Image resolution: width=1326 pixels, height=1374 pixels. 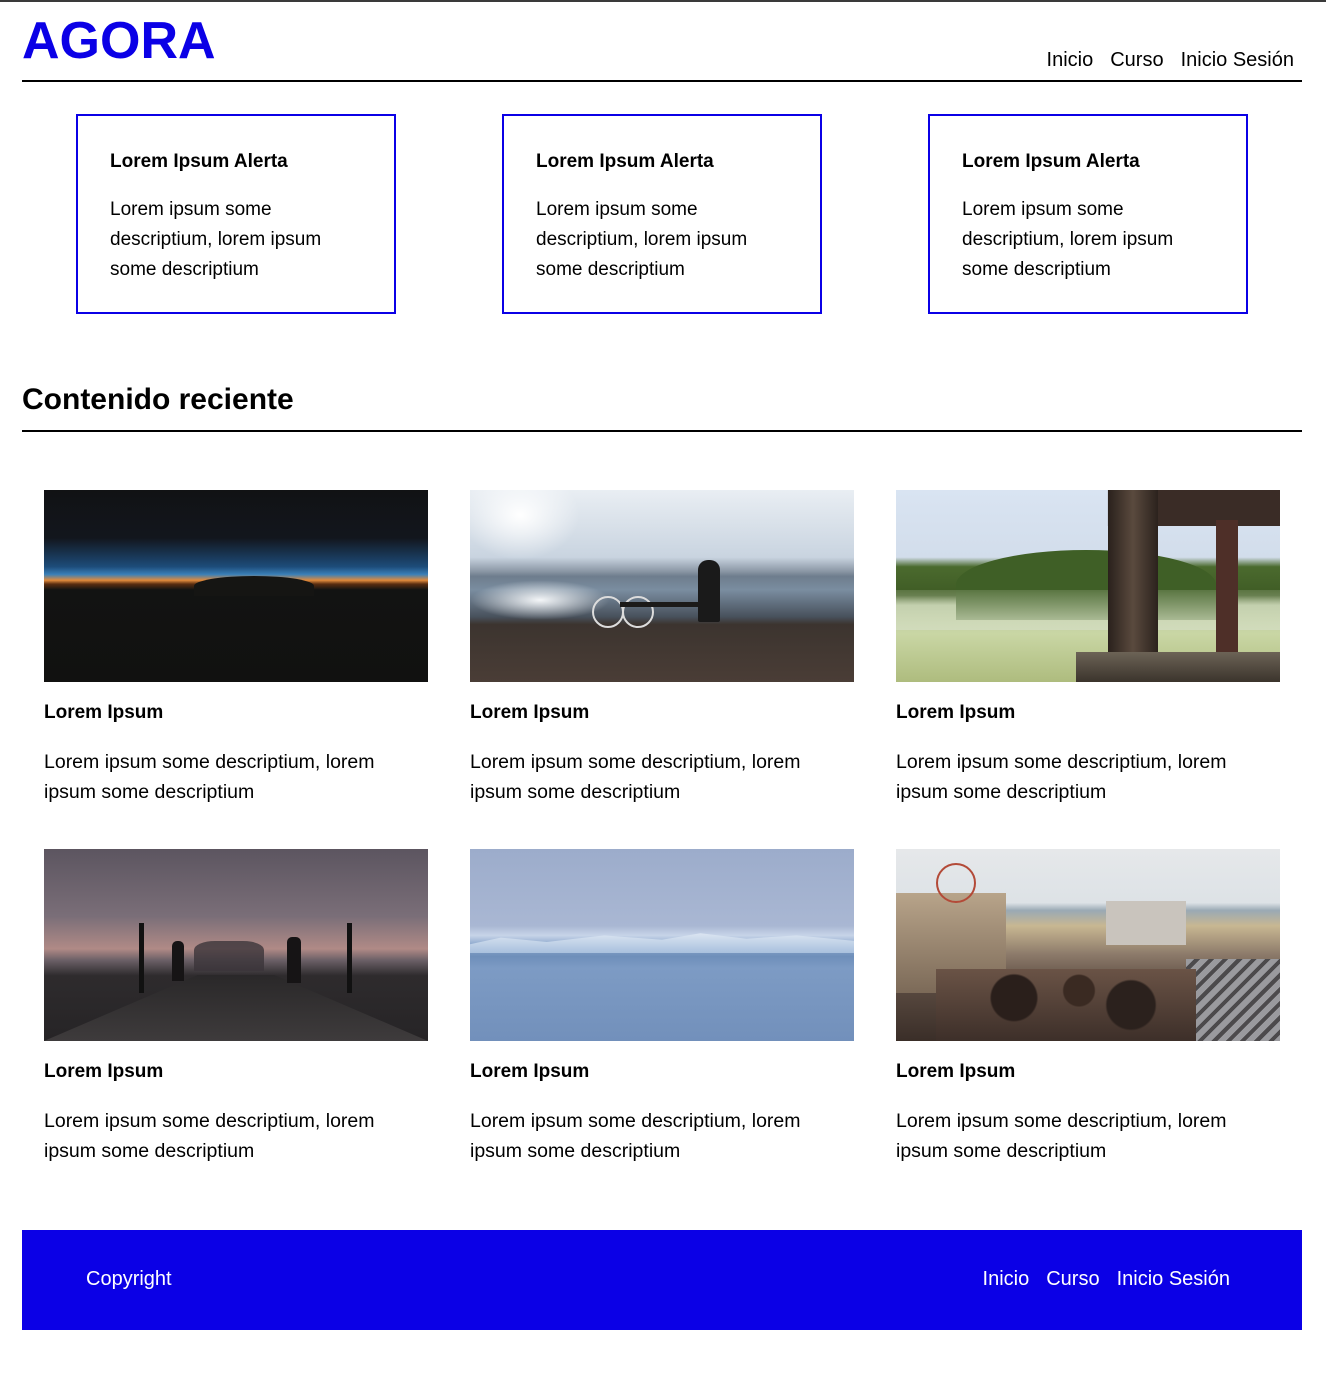 What do you see at coordinates (1072, 1279) in the screenshot?
I see `footer-link-curso: Curso` at bounding box center [1072, 1279].